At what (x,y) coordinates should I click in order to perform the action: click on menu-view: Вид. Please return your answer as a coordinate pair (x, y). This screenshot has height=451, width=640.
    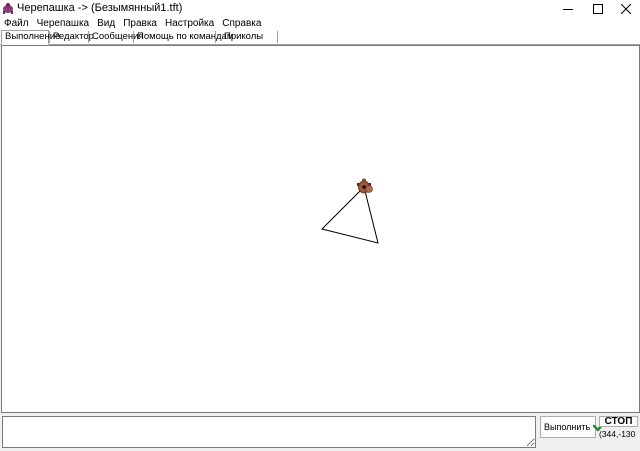
    Looking at the image, I should click on (106, 23).